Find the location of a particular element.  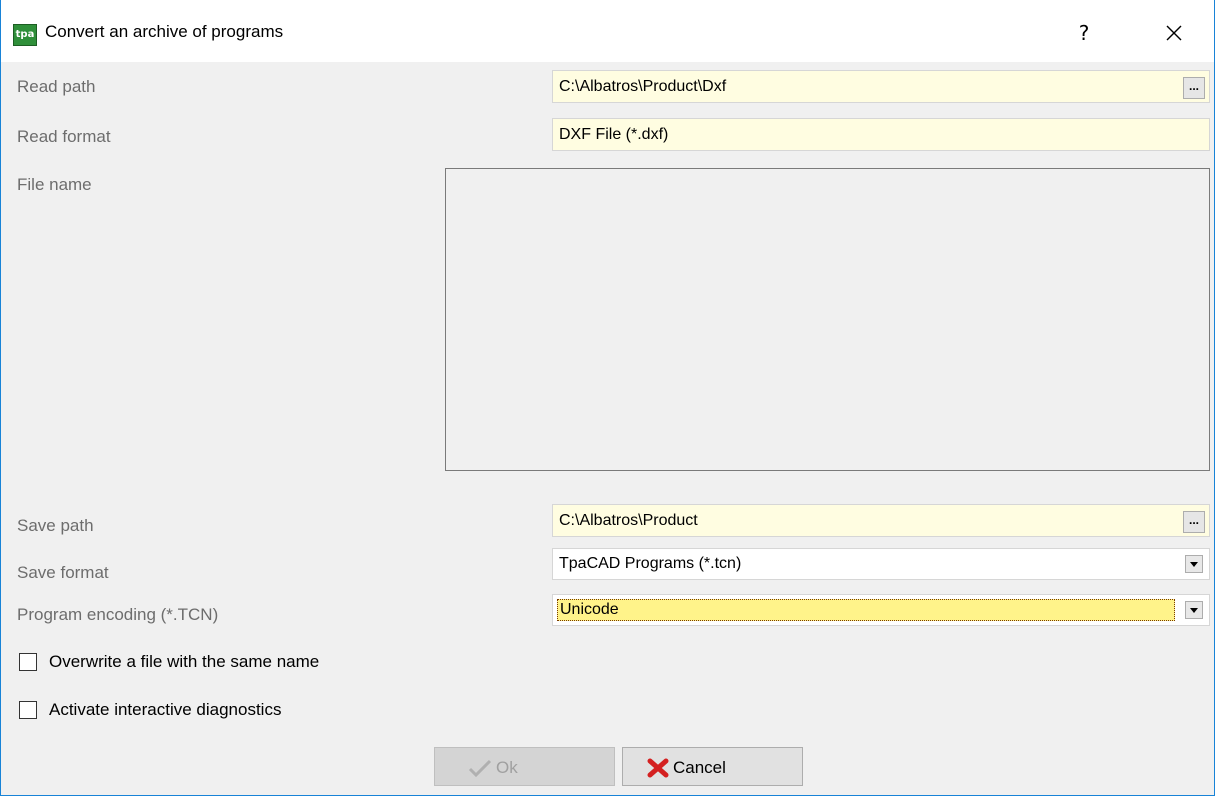

read-format-value: DXF File (*.dxf) is located at coordinates (614, 134).